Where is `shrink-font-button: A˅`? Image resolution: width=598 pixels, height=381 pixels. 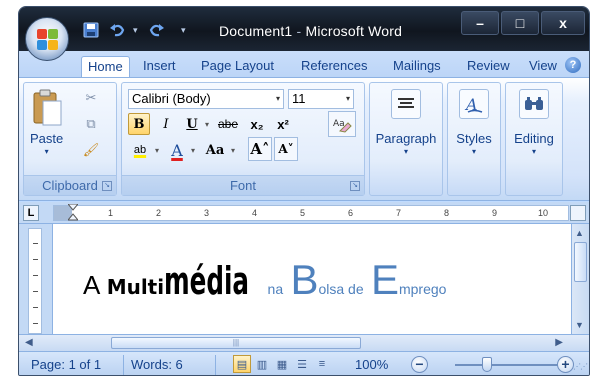 shrink-font-button: A˅ is located at coordinates (286, 149).